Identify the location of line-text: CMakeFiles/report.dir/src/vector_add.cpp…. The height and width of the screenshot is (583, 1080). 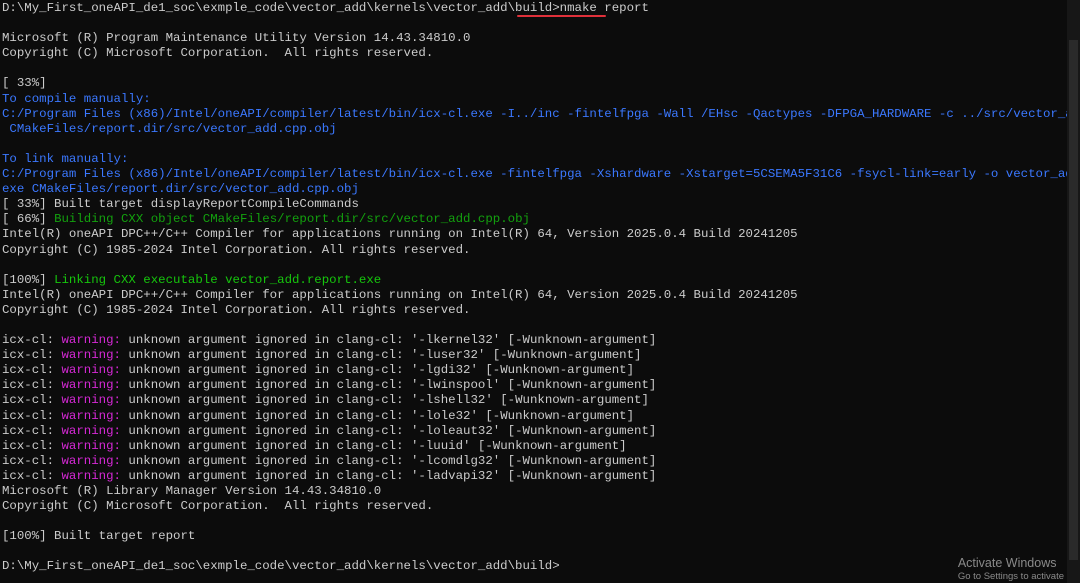
(169, 128).